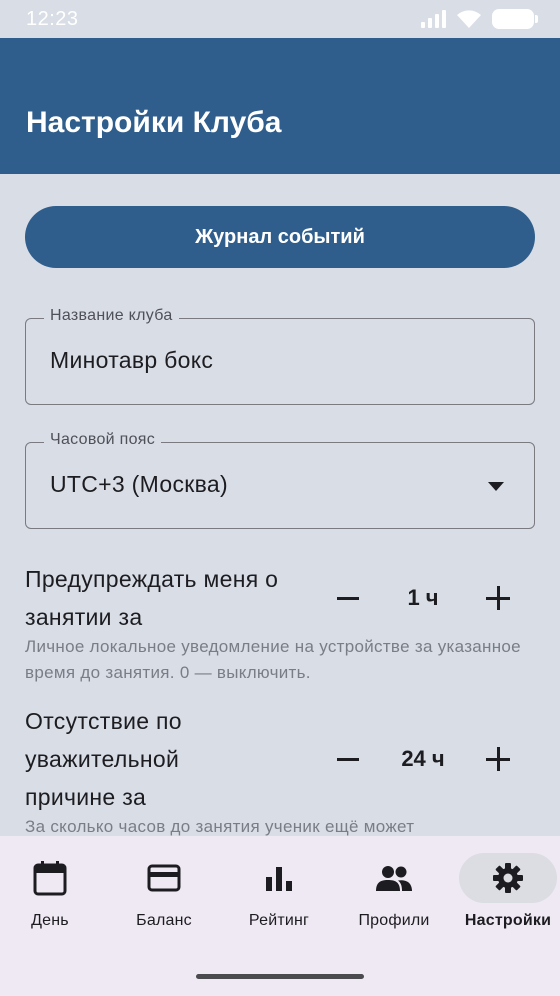 The height and width of the screenshot is (996, 560). What do you see at coordinates (52, 18) in the screenshot?
I see `status-time: 12:23` at bounding box center [52, 18].